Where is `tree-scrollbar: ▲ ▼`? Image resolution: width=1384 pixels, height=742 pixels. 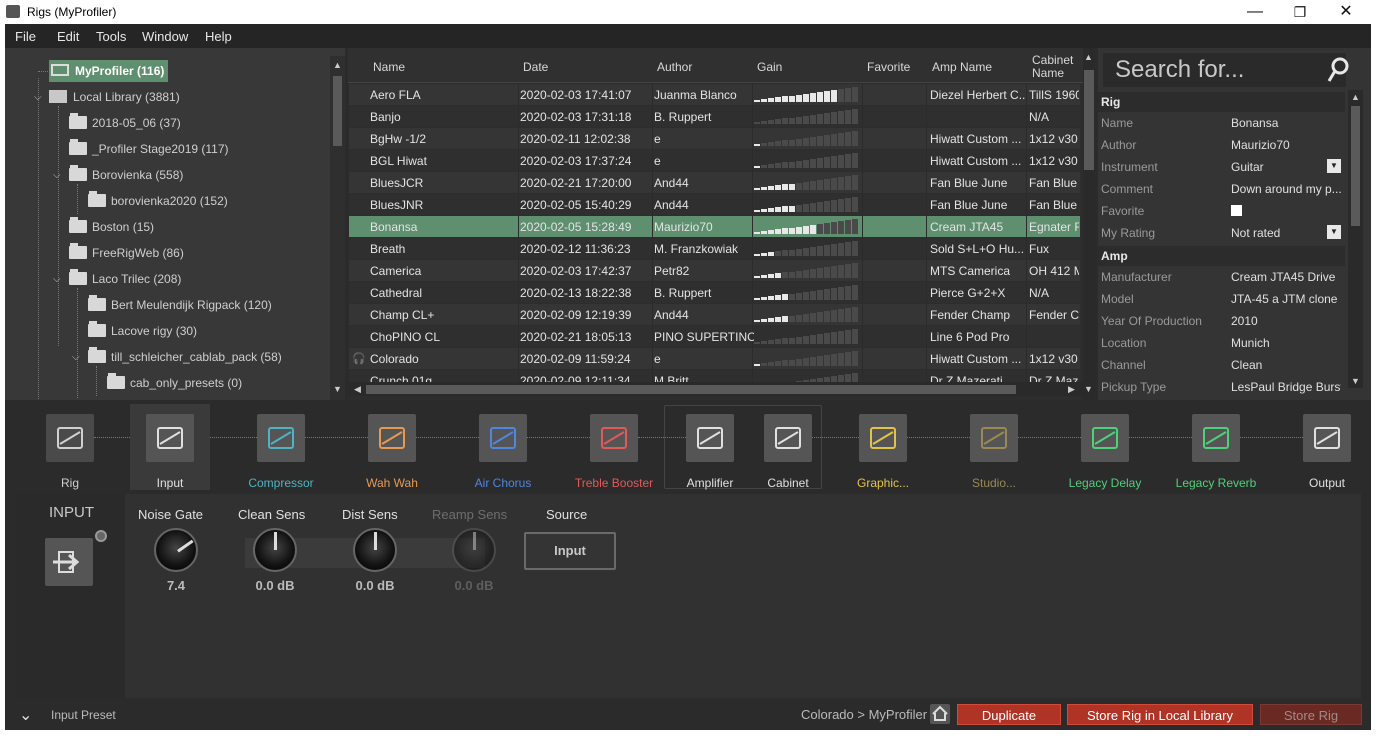 tree-scrollbar: ▲ ▼ is located at coordinates (337, 228).